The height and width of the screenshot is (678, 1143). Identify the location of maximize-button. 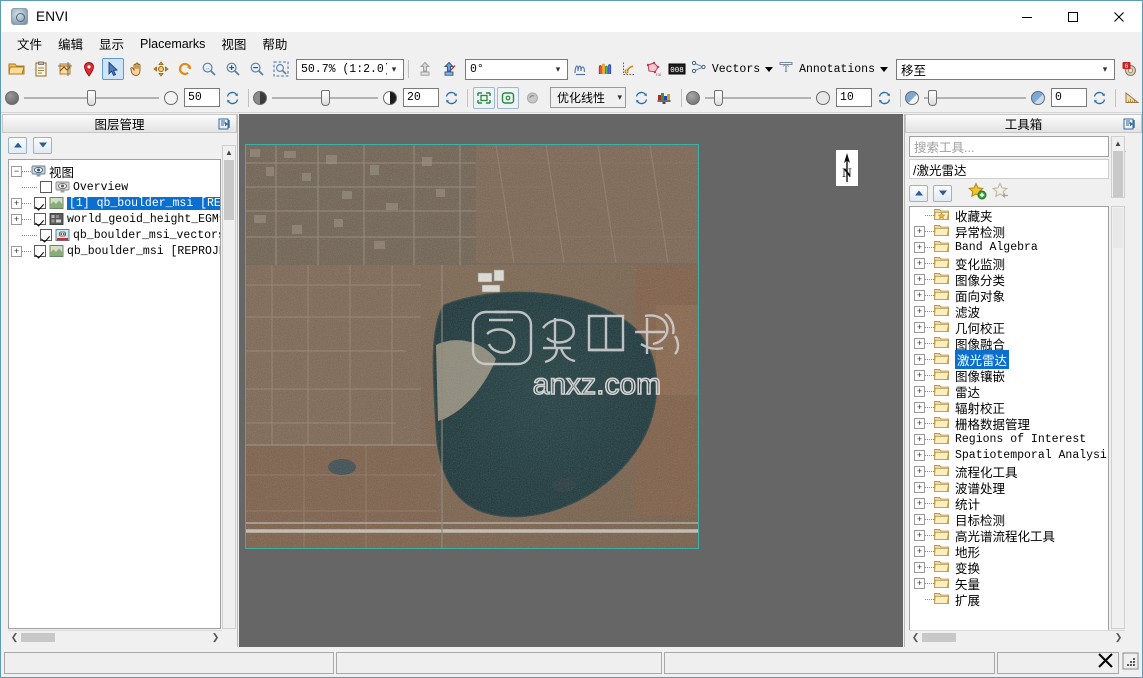
(1073, 16).